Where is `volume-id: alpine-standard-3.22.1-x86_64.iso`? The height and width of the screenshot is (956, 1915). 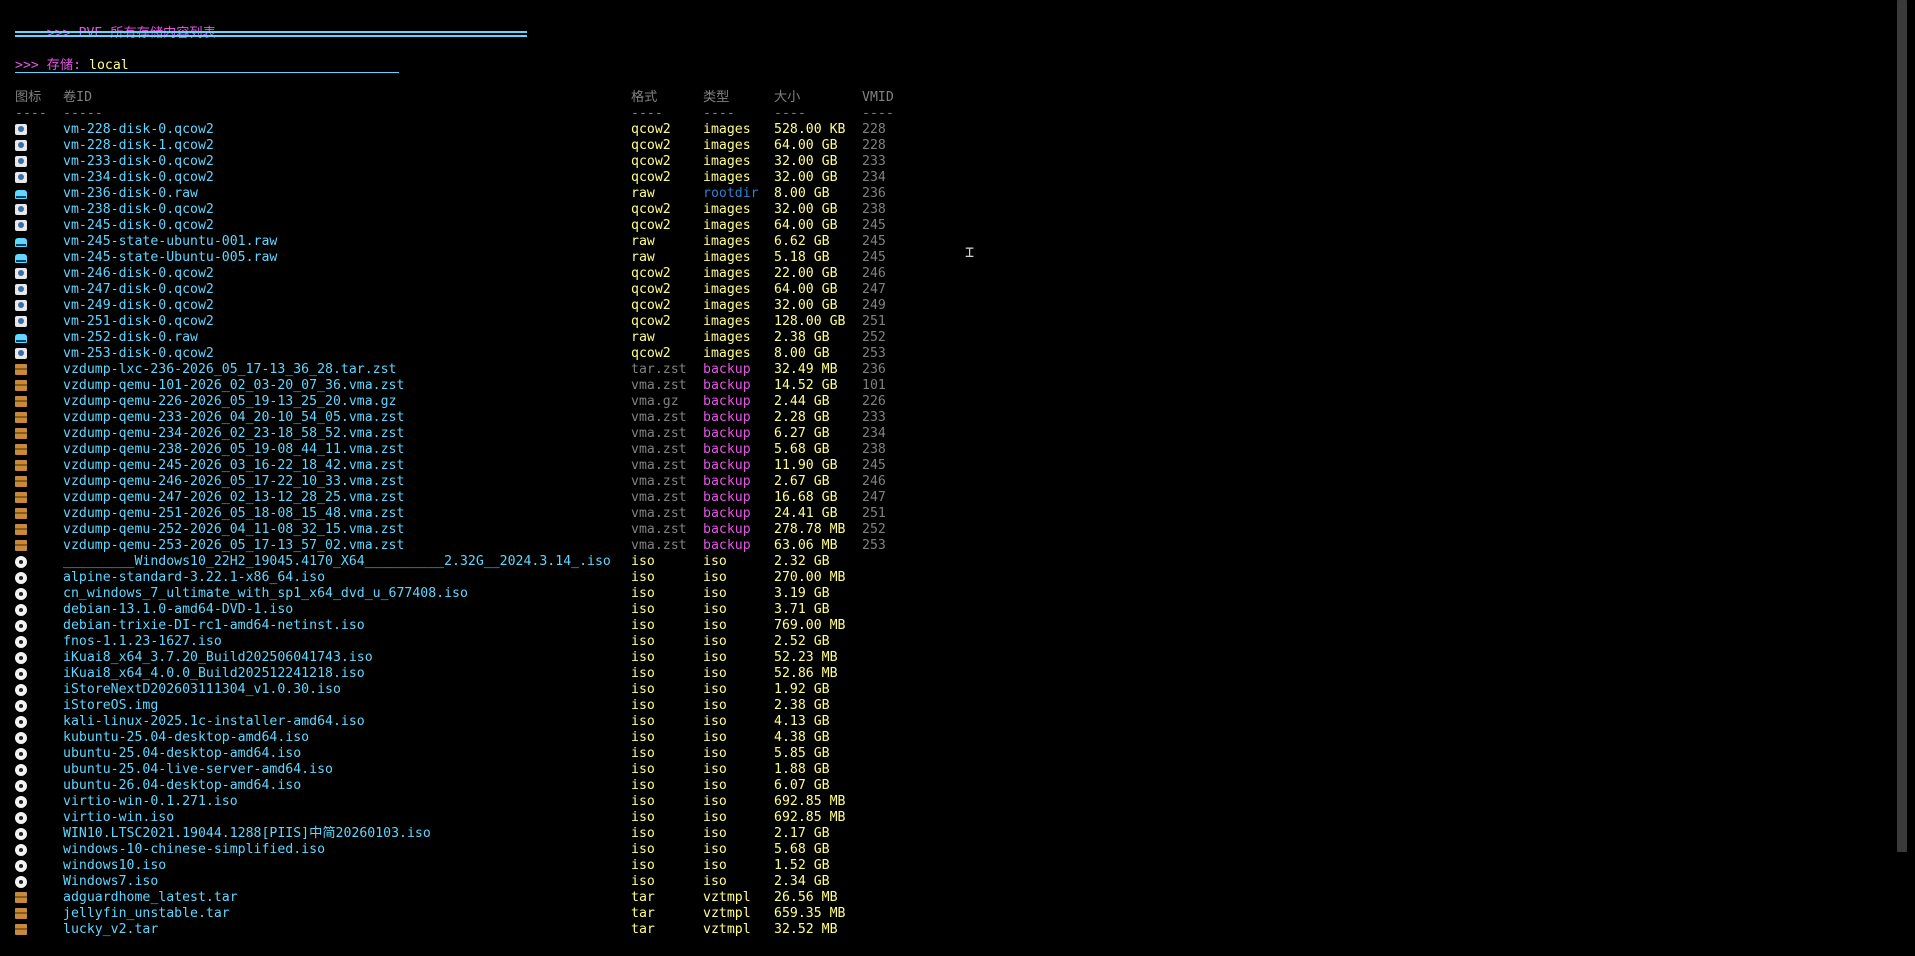 volume-id: alpine-standard-3.22.1-x86_64.iso is located at coordinates (194, 577).